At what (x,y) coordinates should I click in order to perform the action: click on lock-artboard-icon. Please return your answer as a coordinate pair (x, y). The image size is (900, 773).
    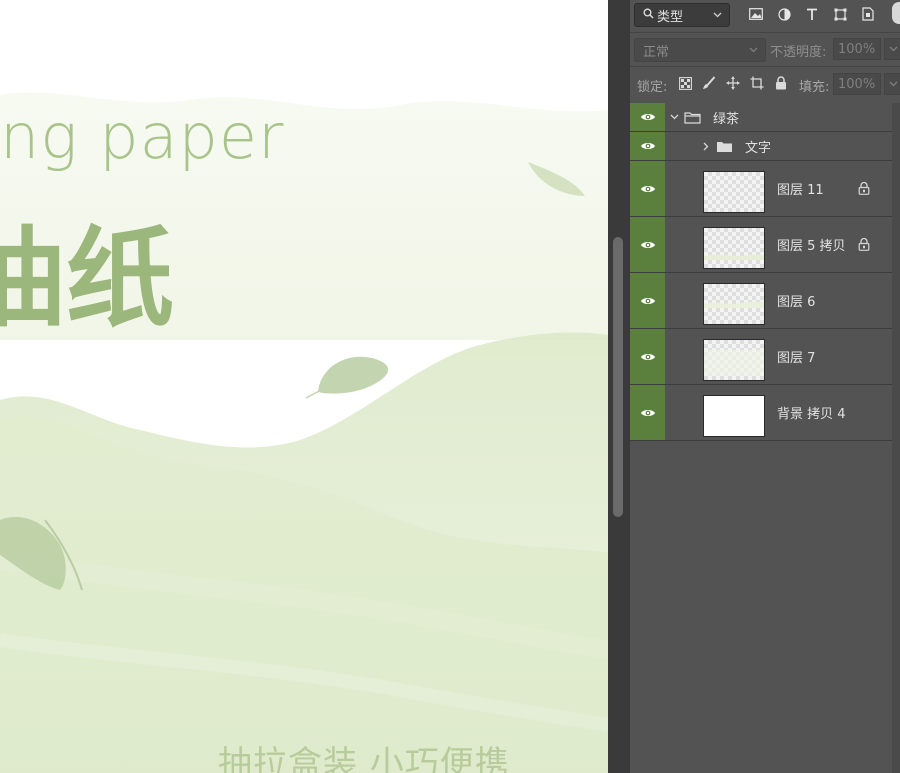
    Looking at the image, I should click on (757, 83).